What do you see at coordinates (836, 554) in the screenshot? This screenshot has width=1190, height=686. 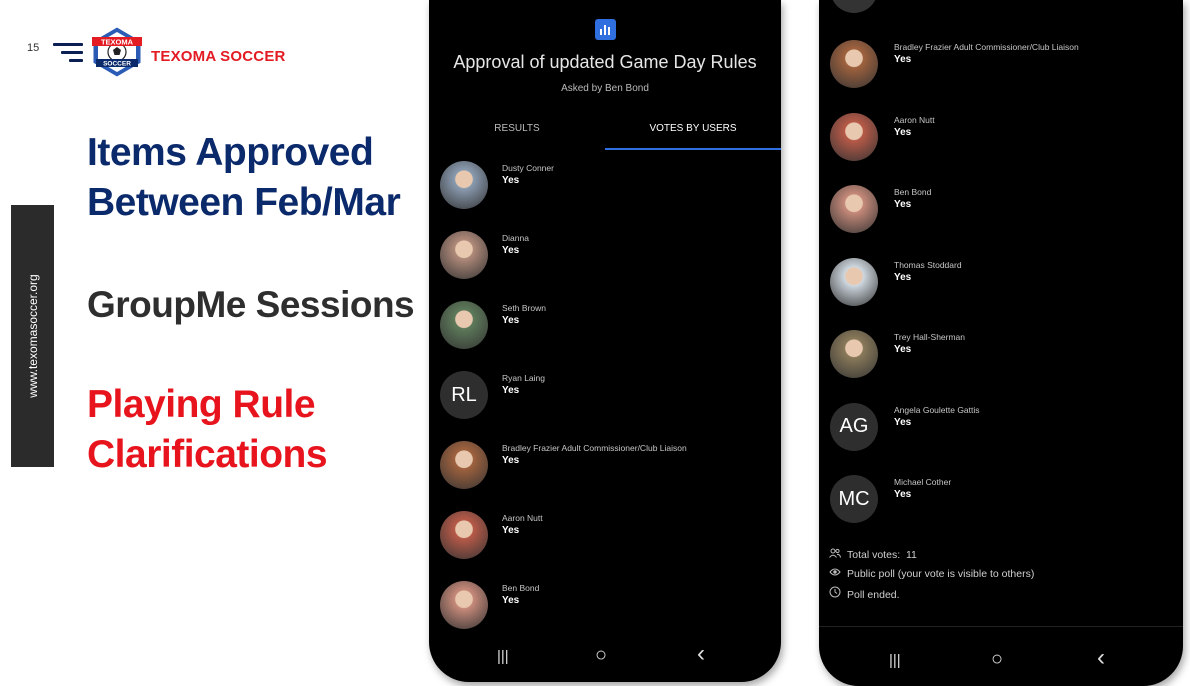 I see `people-icon` at bounding box center [836, 554].